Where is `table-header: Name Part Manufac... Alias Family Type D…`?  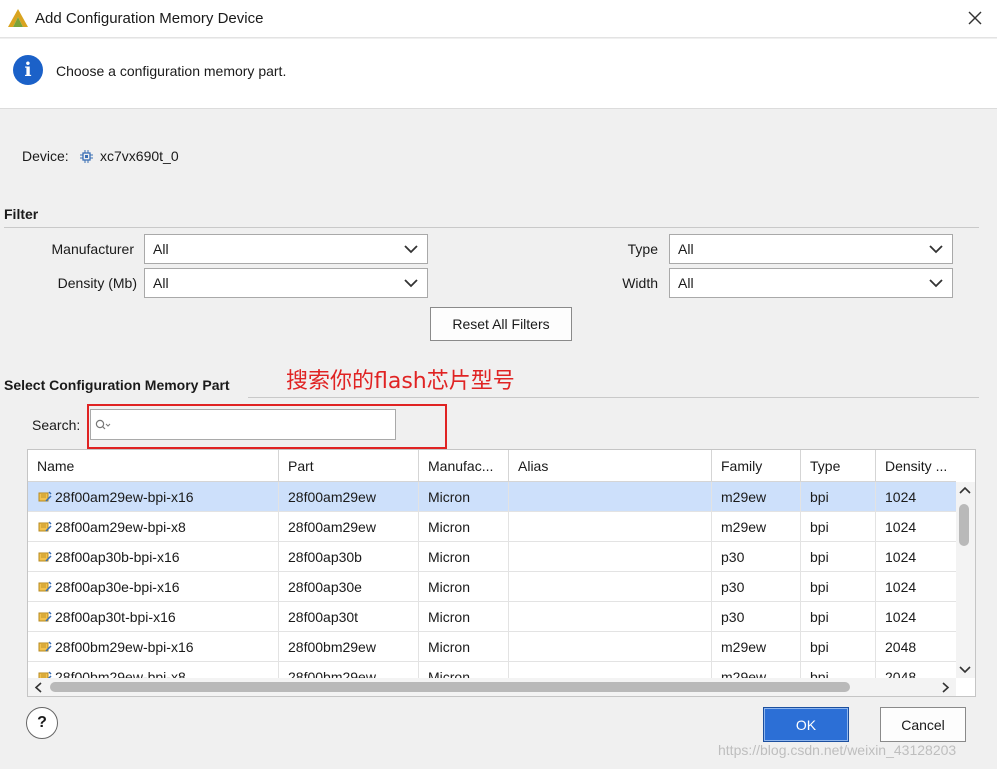 table-header: Name Part Manufac... Alias Family Type D… is located at coordinates (492, 466).